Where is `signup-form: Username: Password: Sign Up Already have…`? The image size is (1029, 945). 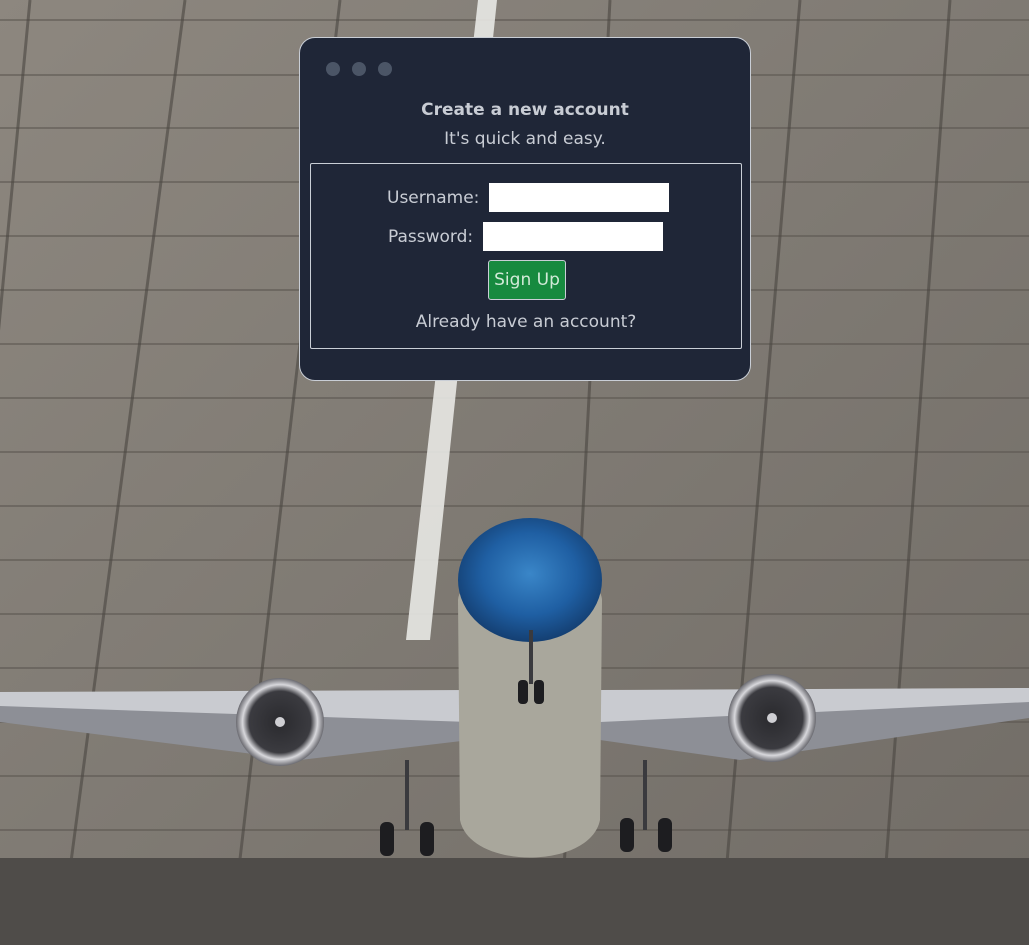 signup-form: Username: Password: Sign Up Already have… is located at coordinates (526, 256).